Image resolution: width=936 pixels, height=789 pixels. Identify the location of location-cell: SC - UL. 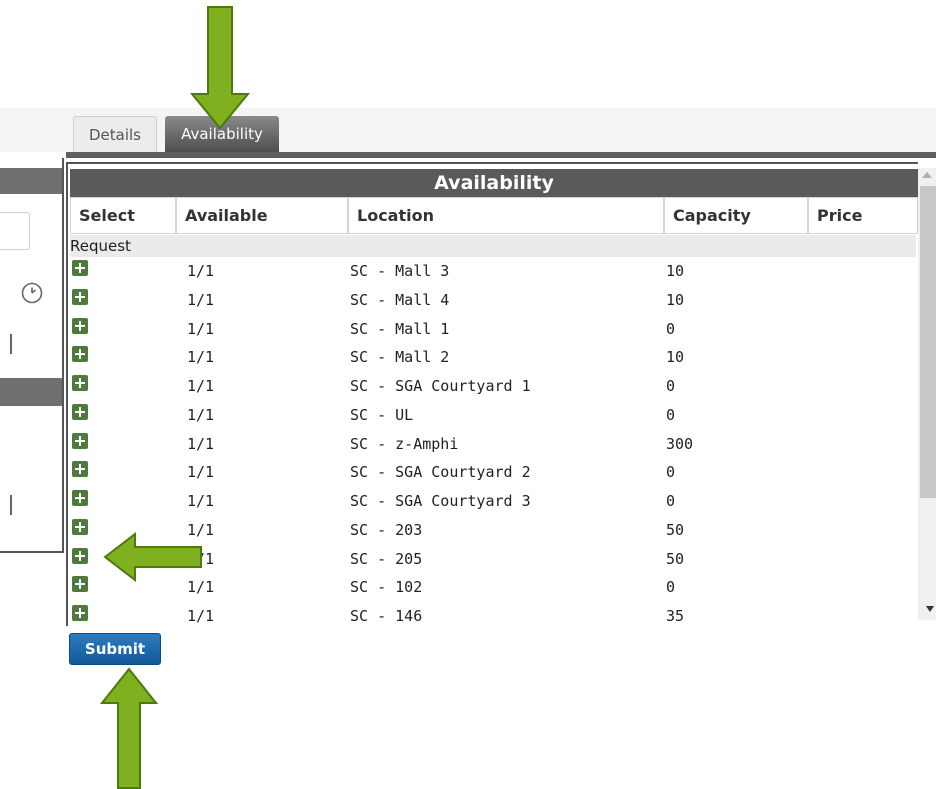
(382, 415).